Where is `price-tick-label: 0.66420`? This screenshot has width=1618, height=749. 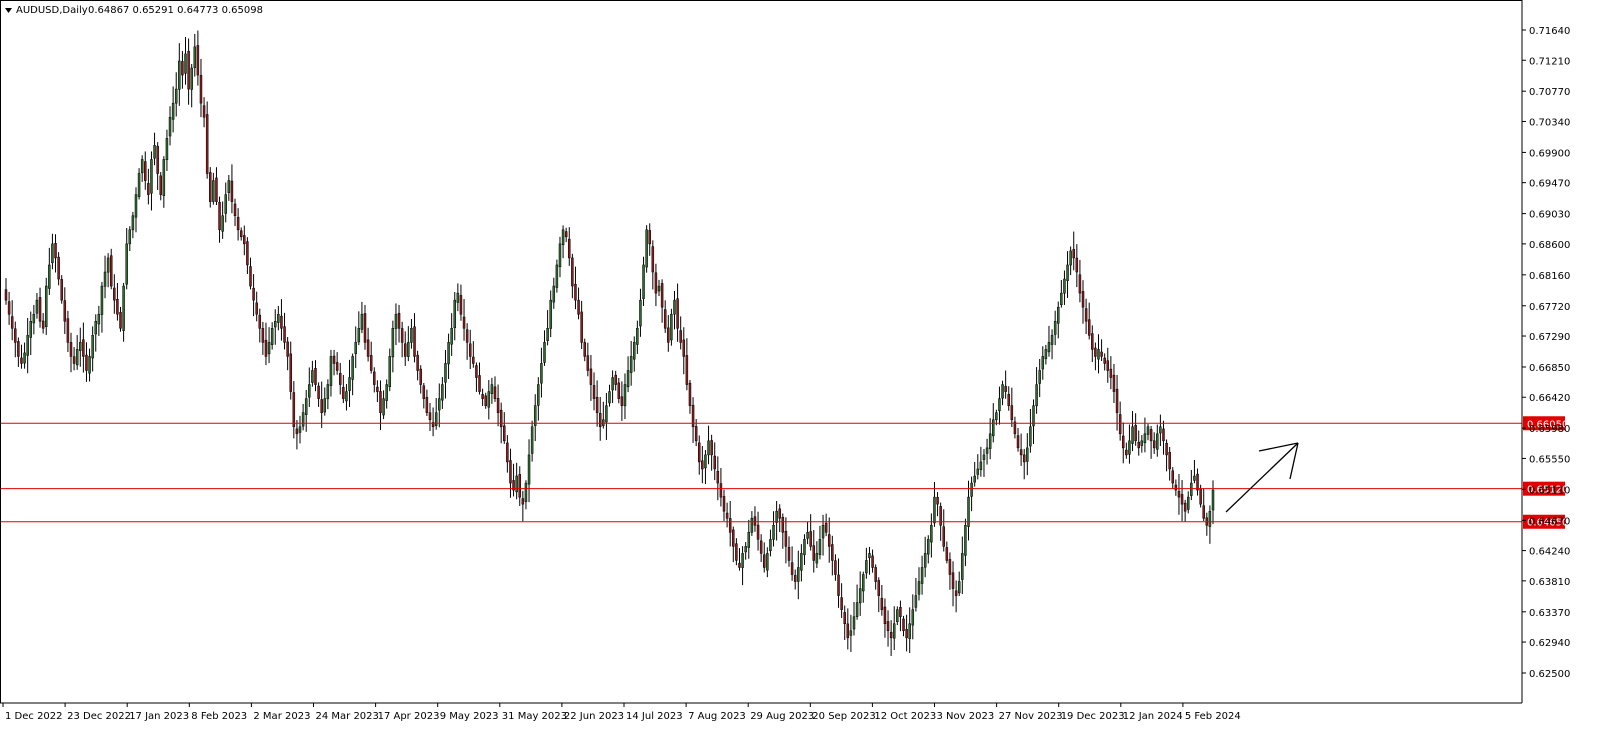
price-tick-label: 0.66420 is located at coordinates (1549, 398).